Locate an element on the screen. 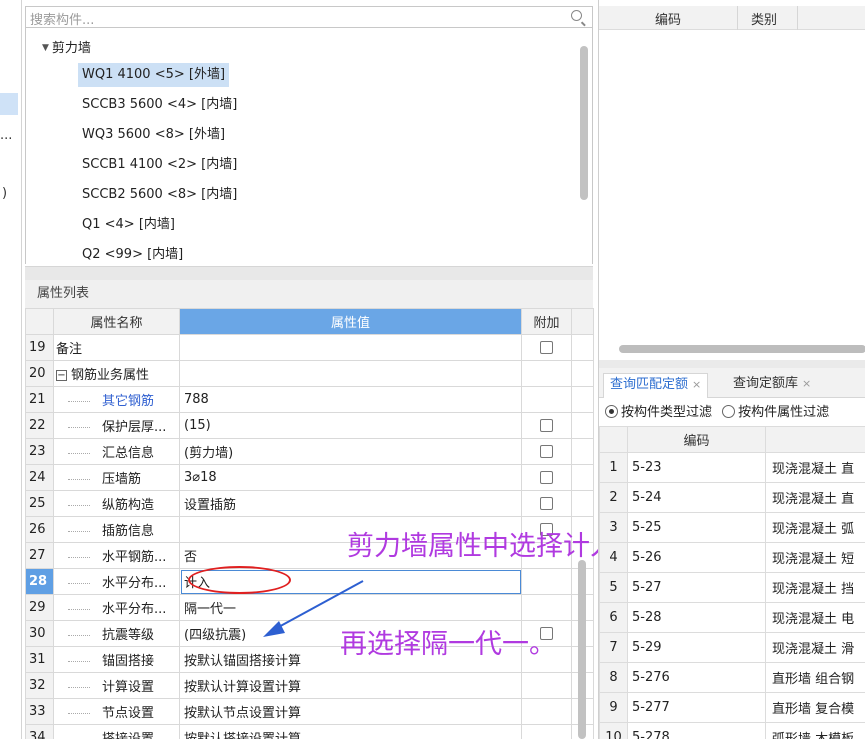  quota-row-number: 9 is located at coordinates (613, 707).